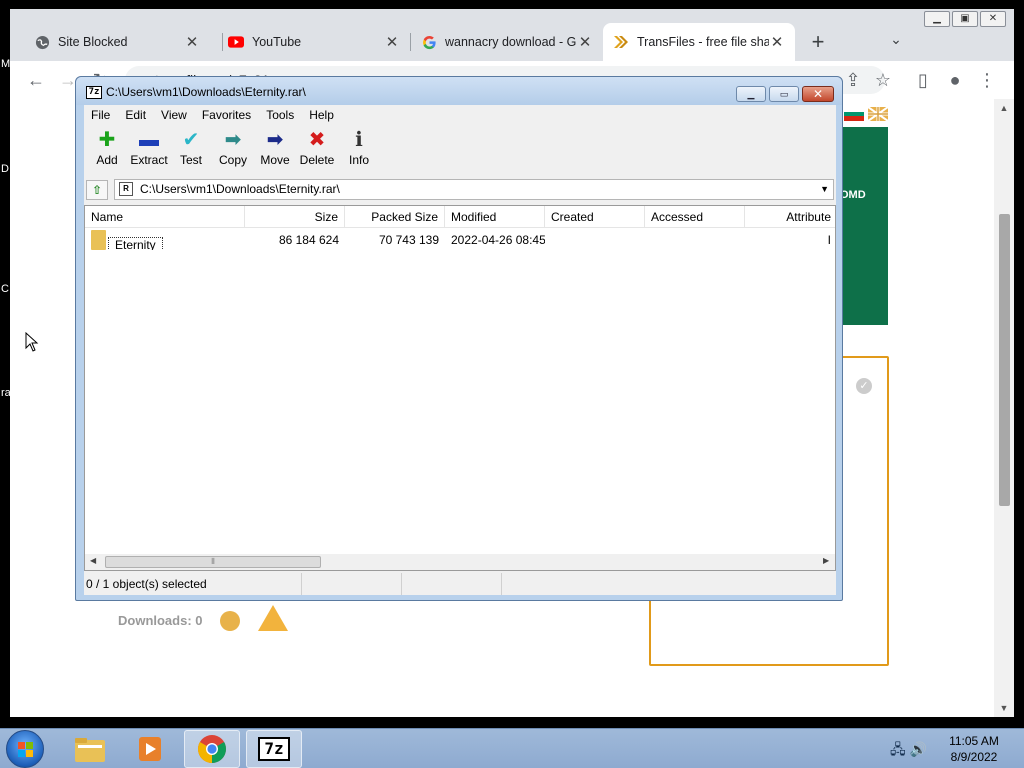 The height and width of the screenshot is (768, 1024). What do you see at coordinates (117, 42) in the screenshot?
I see `tab-site-blocked: Site Blocked ✕` at bounding box center [117, 42].